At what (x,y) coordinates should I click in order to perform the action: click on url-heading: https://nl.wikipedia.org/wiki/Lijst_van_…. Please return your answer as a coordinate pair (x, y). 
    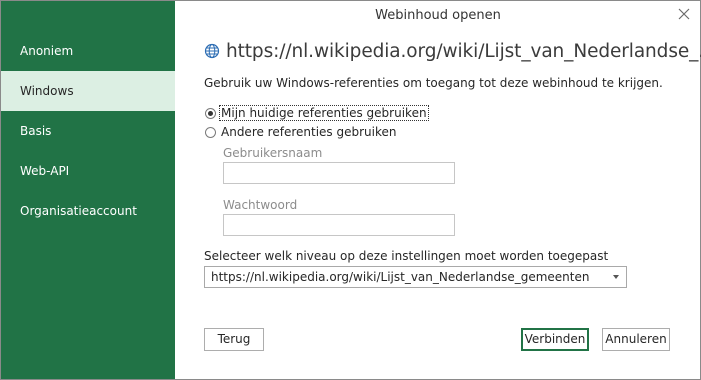
    Looking at the image, I should click on (452, 51).